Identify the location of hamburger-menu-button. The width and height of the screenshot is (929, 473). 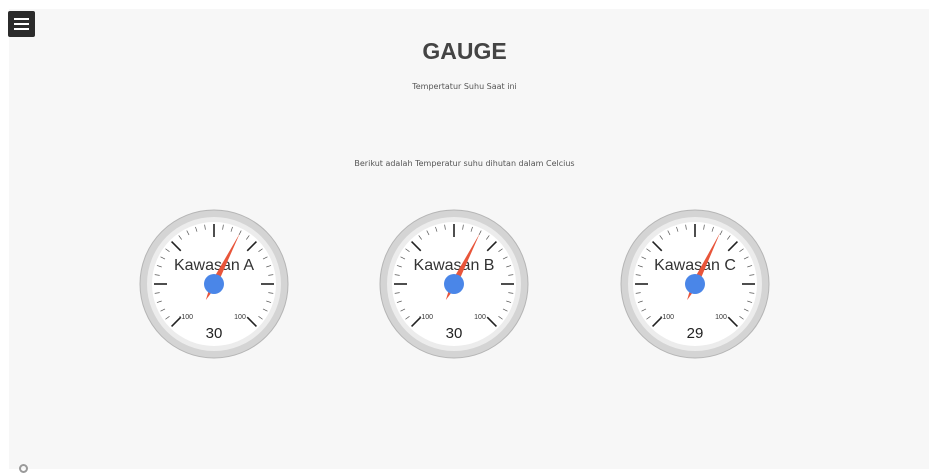
(21, 24).